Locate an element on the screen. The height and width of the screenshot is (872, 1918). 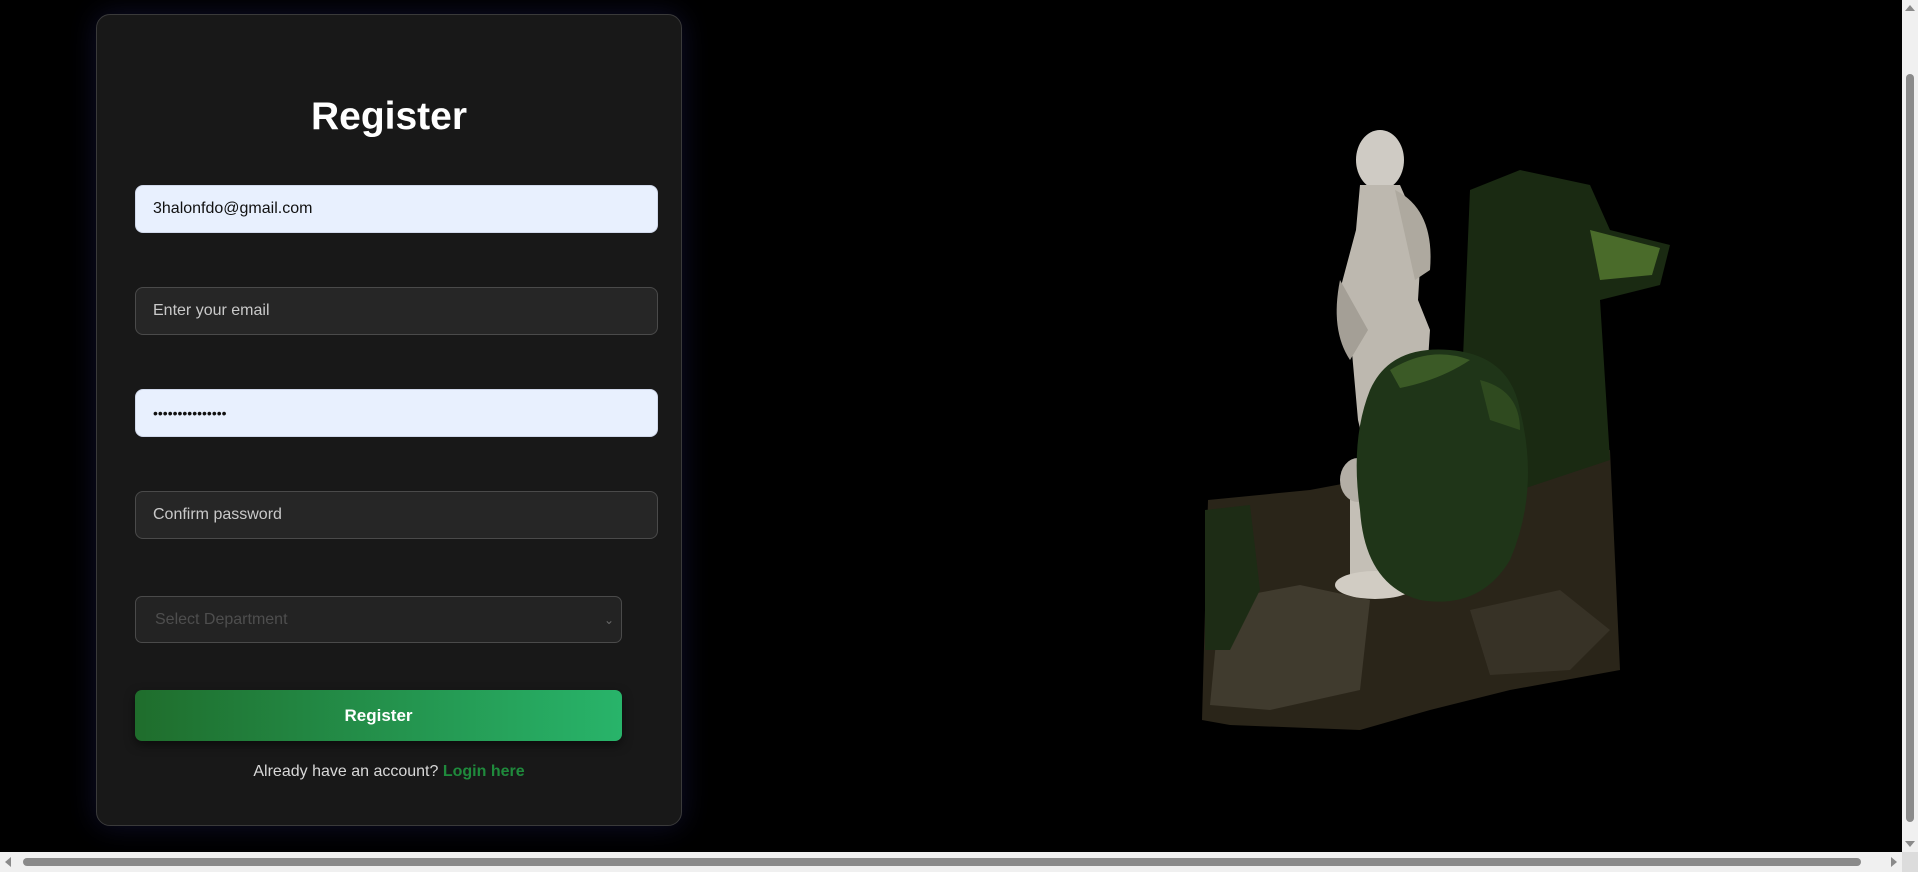
confirm-password-field is located at coordinates (396, 515).